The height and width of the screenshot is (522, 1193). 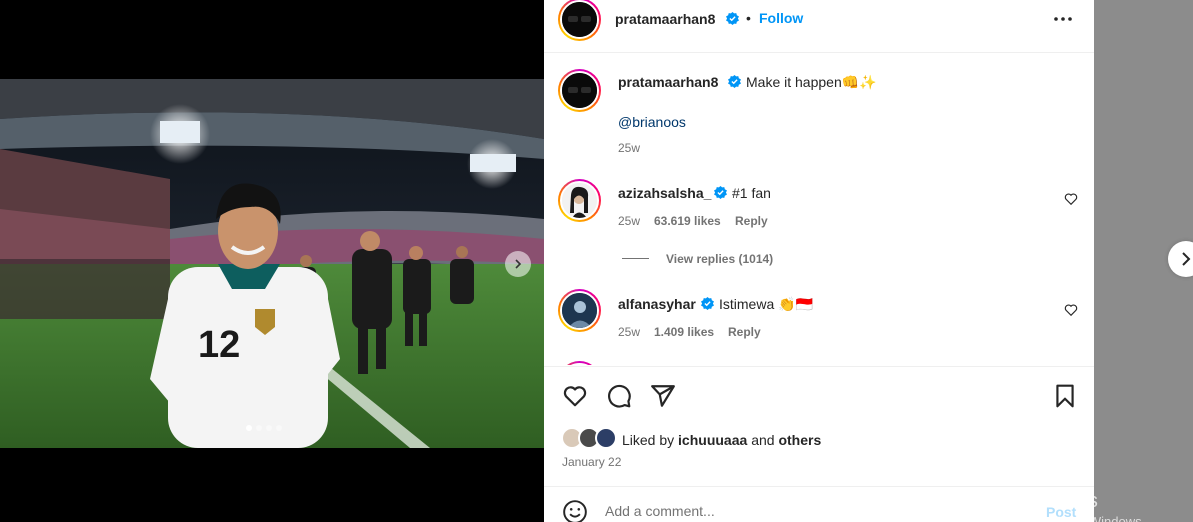 I want to click on liked-by-others-link: others, so click(x=799, y=440).